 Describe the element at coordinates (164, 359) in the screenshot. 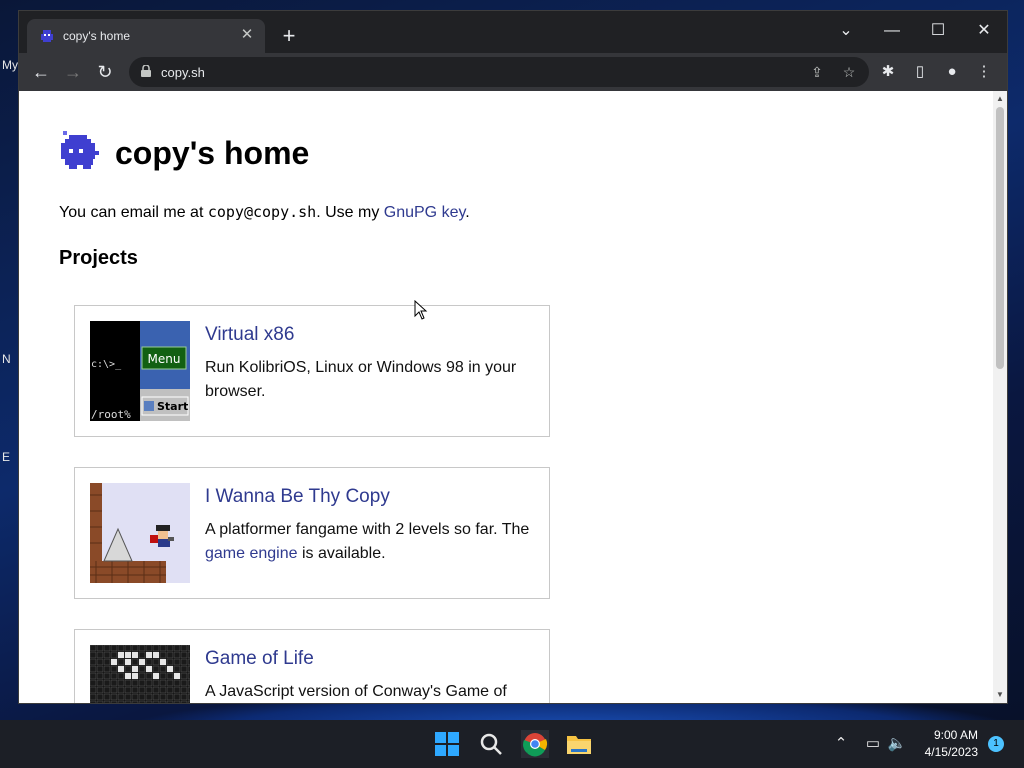

I see `thumb-menu-text: Menu` at that location.